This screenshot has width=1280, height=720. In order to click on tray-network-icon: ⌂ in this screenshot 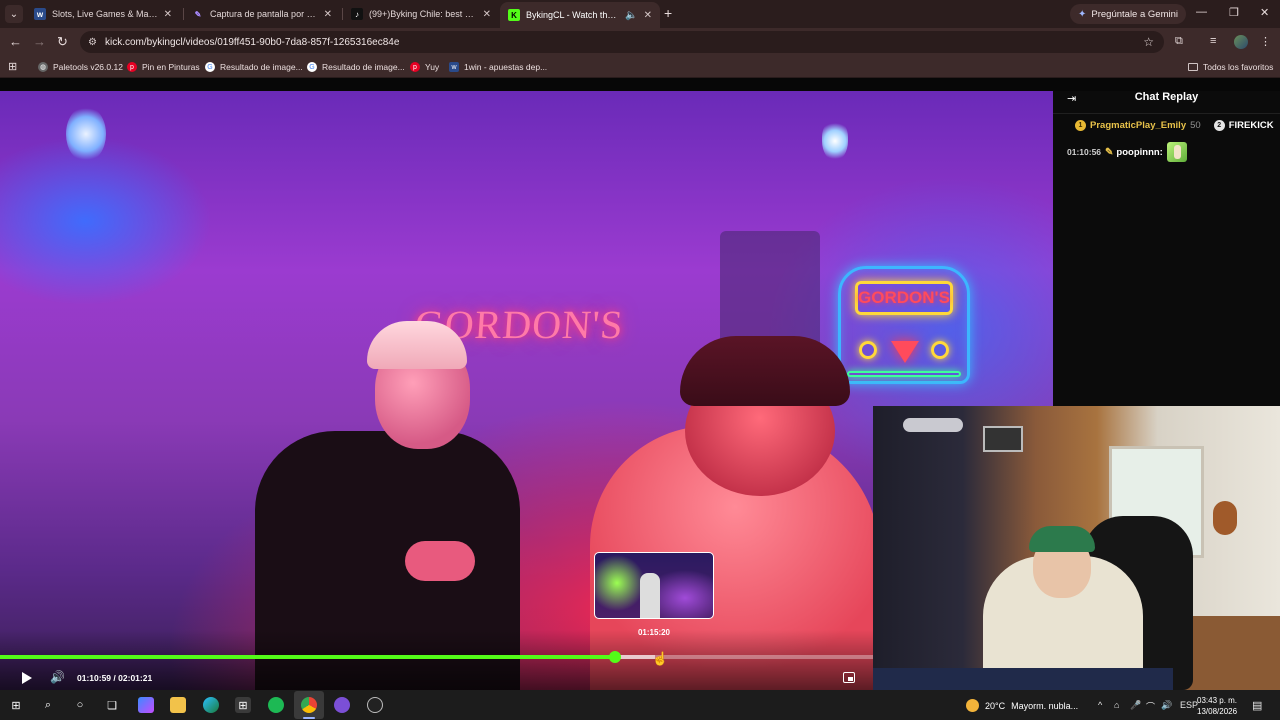, I will do `click(1116, 705)`.